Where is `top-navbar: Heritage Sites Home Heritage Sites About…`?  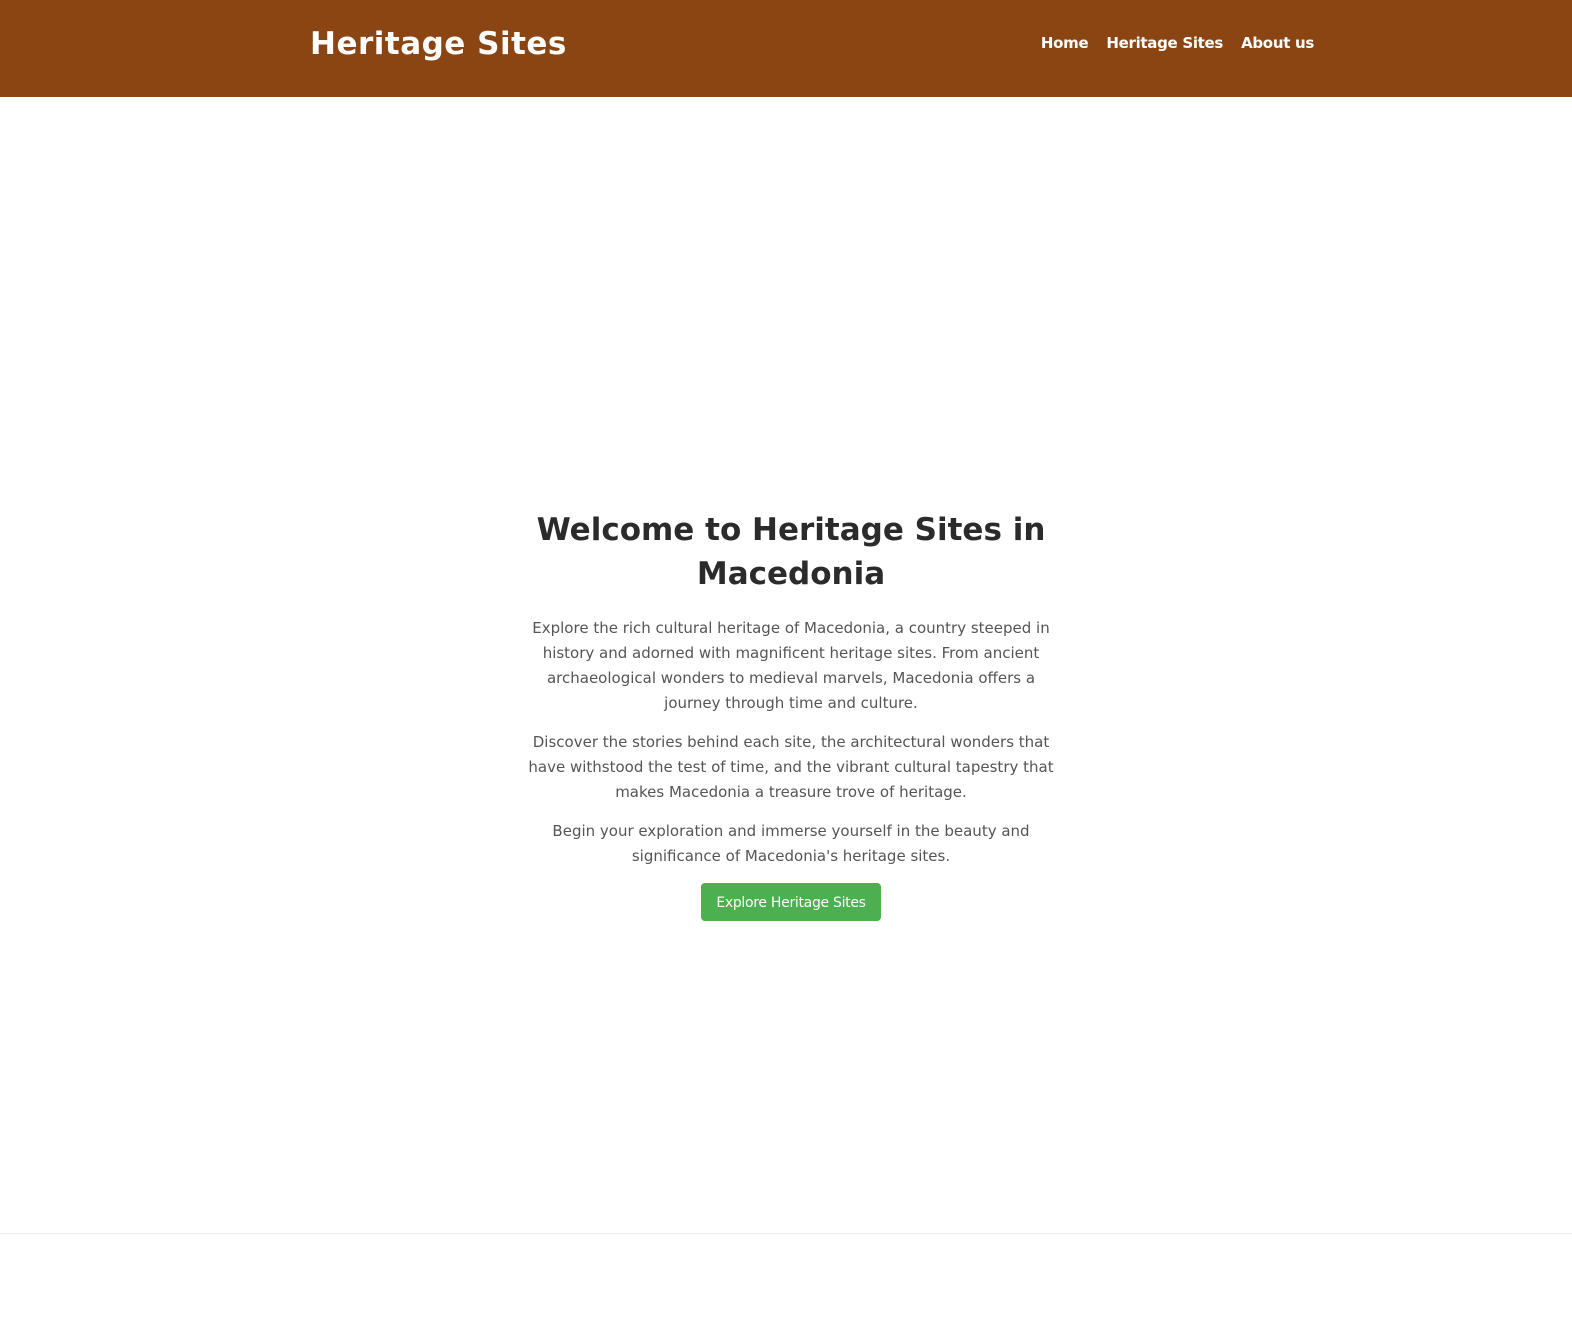
top-navbar: Heritage Sites Home Heritage Sites About… is located at coordinates (786, 48).